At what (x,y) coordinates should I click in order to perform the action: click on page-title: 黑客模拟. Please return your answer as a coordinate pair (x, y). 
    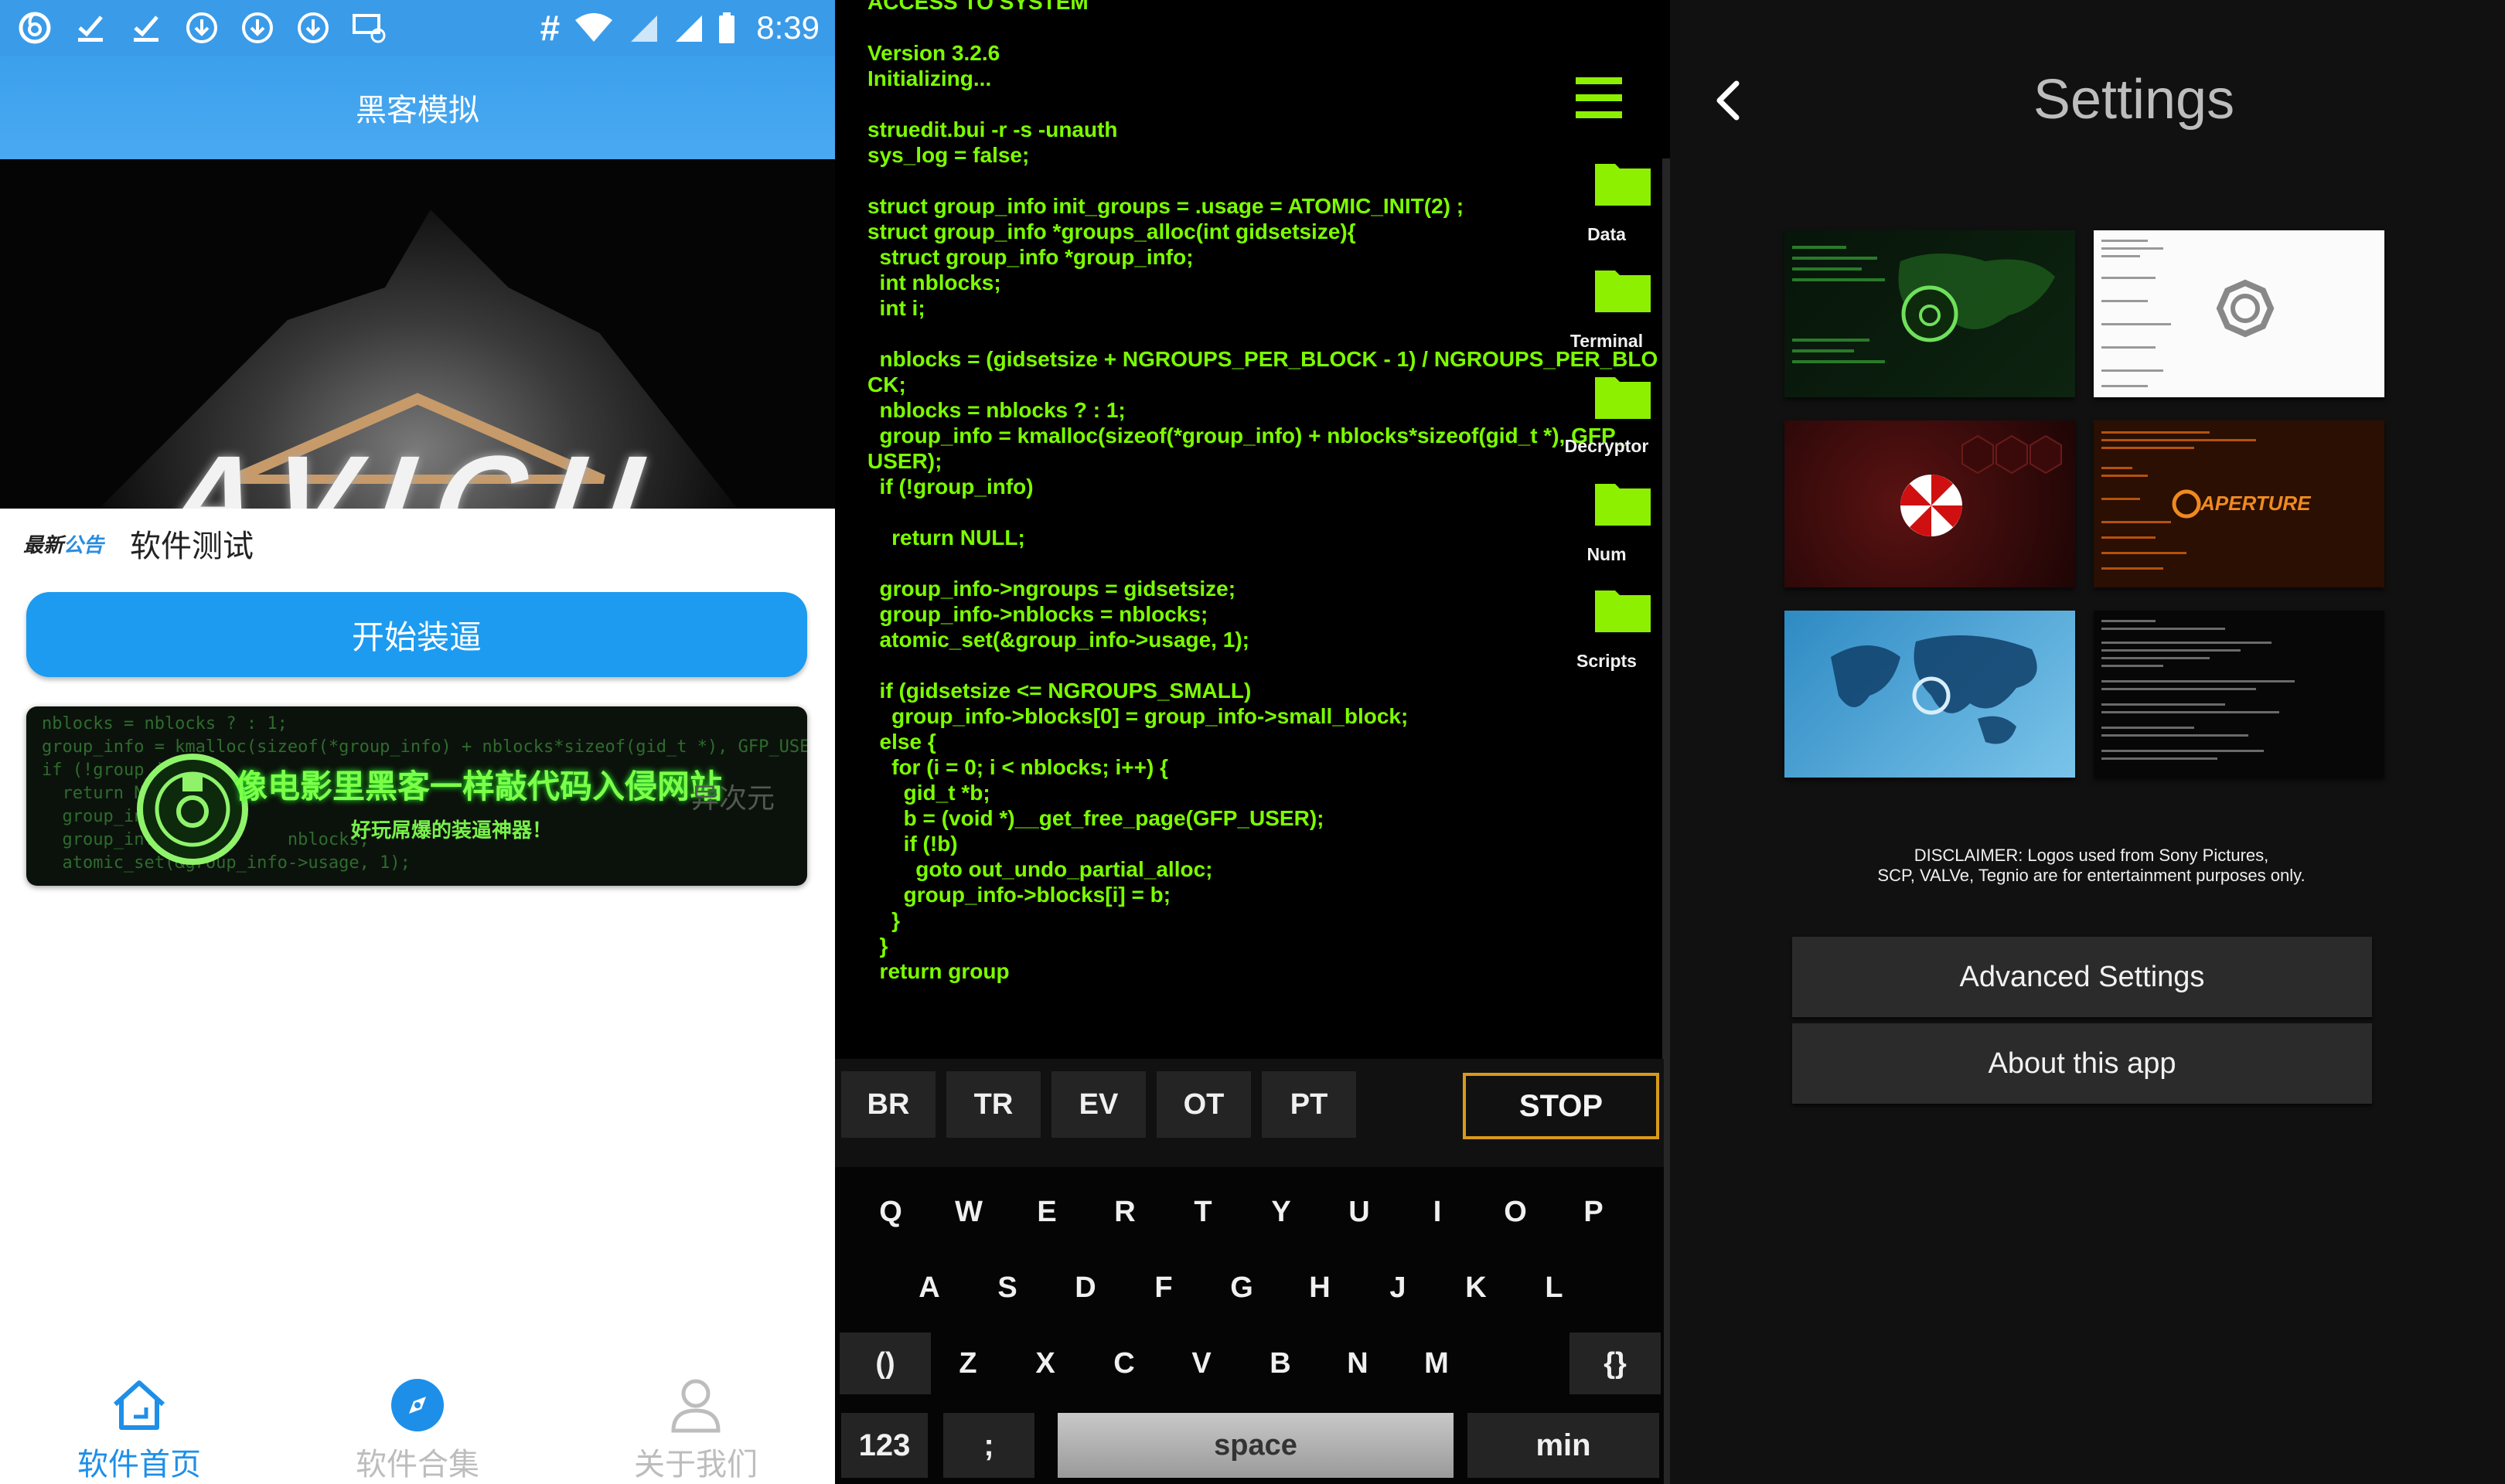
    Looking at the image, I should click on (417, 110).